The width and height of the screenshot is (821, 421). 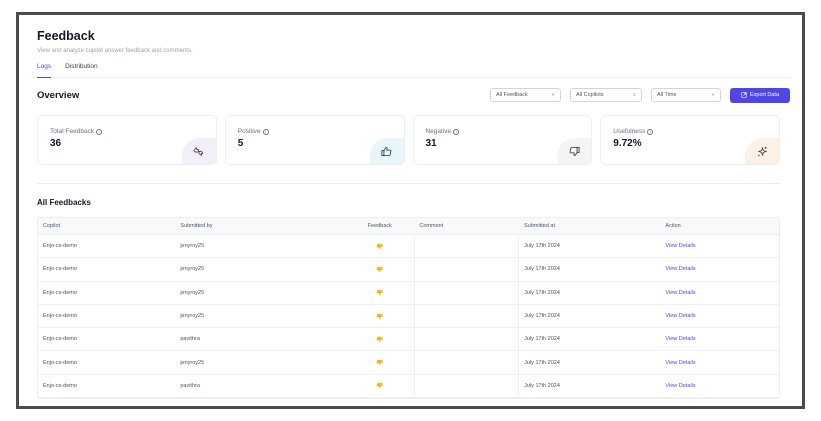 What do you see at coordinates (81, 69) in the screenshot?
I see `tab-distribution: Distribution` at bounding box center [81, 69].